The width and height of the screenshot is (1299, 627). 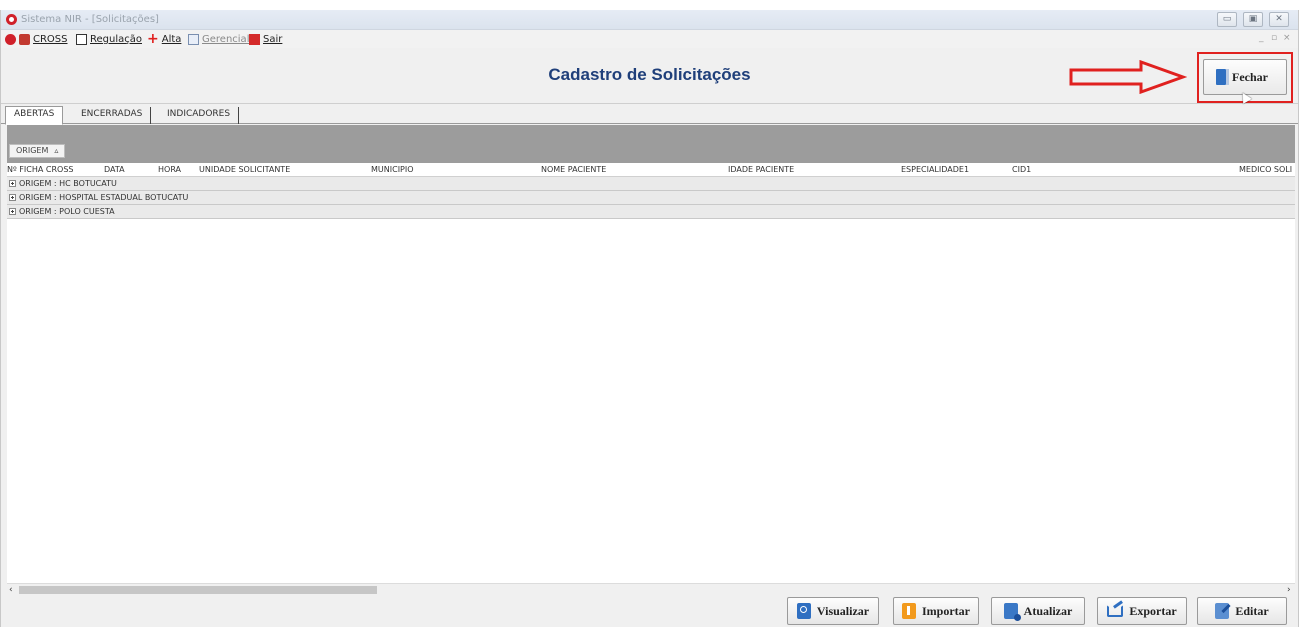 What do you see at coordinates (649, 114) in the screenshot?
I see `tab-strip: ABERTAS ENCERRADAS INDICADORES` at bounding box center [649, 114].